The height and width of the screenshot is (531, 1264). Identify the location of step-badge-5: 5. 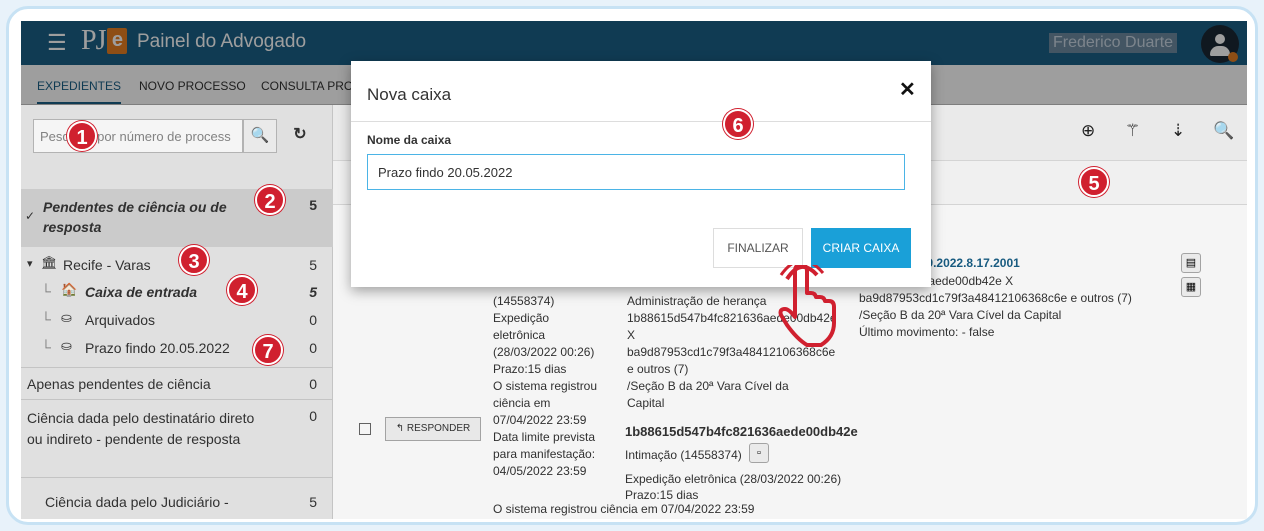
(1094, 182).